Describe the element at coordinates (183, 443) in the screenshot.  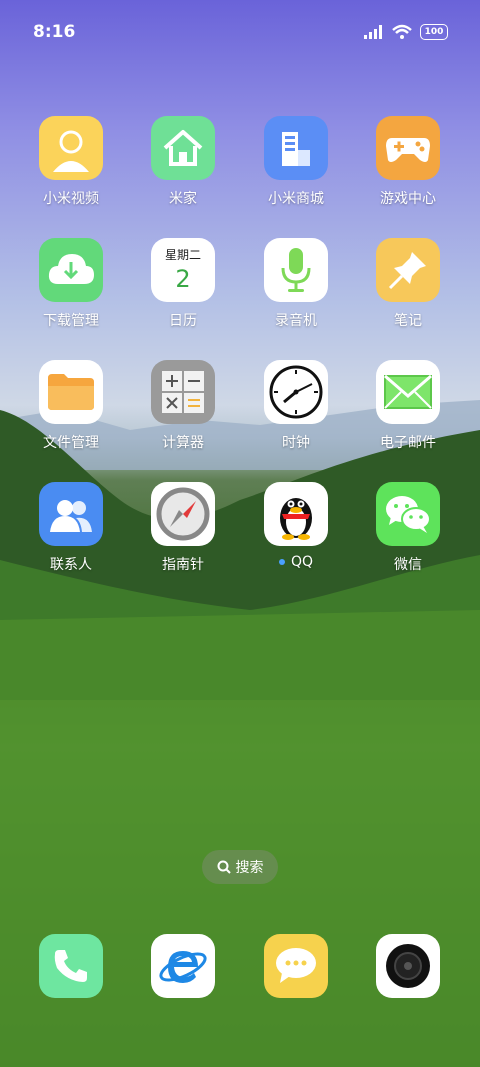
I see `app-label: 计算器` at that location.